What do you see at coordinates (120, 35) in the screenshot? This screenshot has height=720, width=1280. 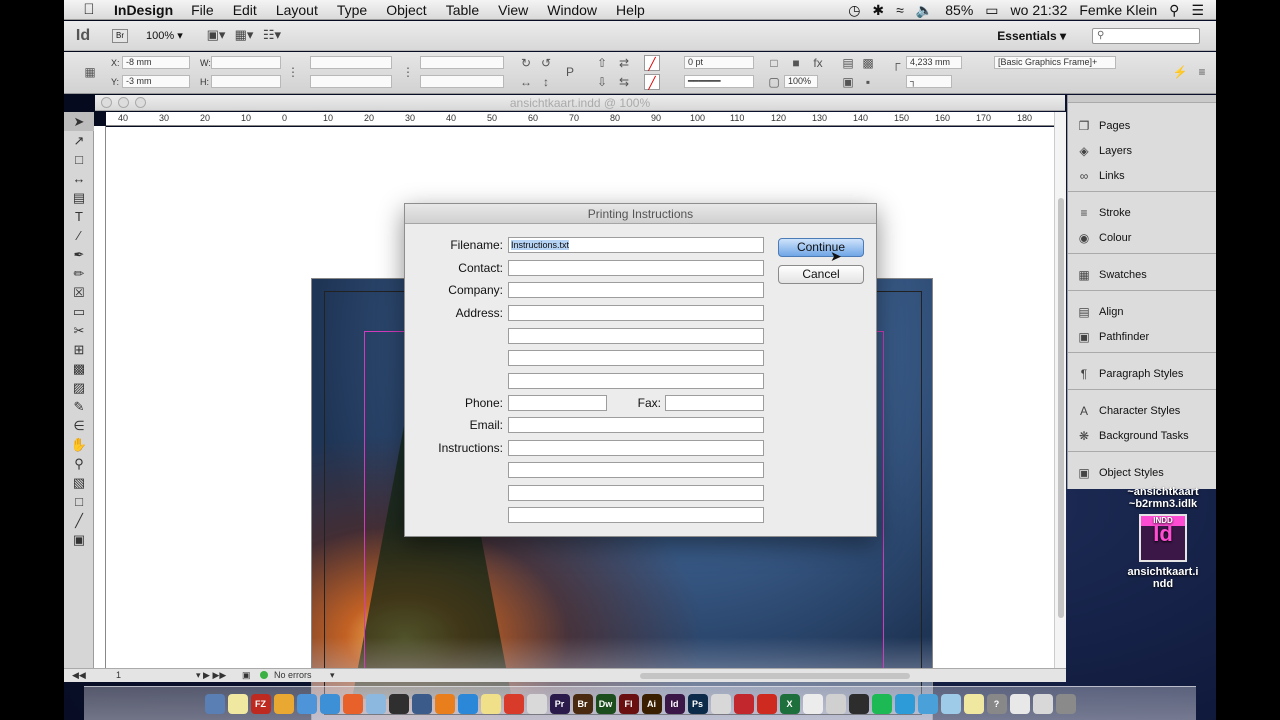 I see `bridge-button: Br` at bounding box center [120, 35].